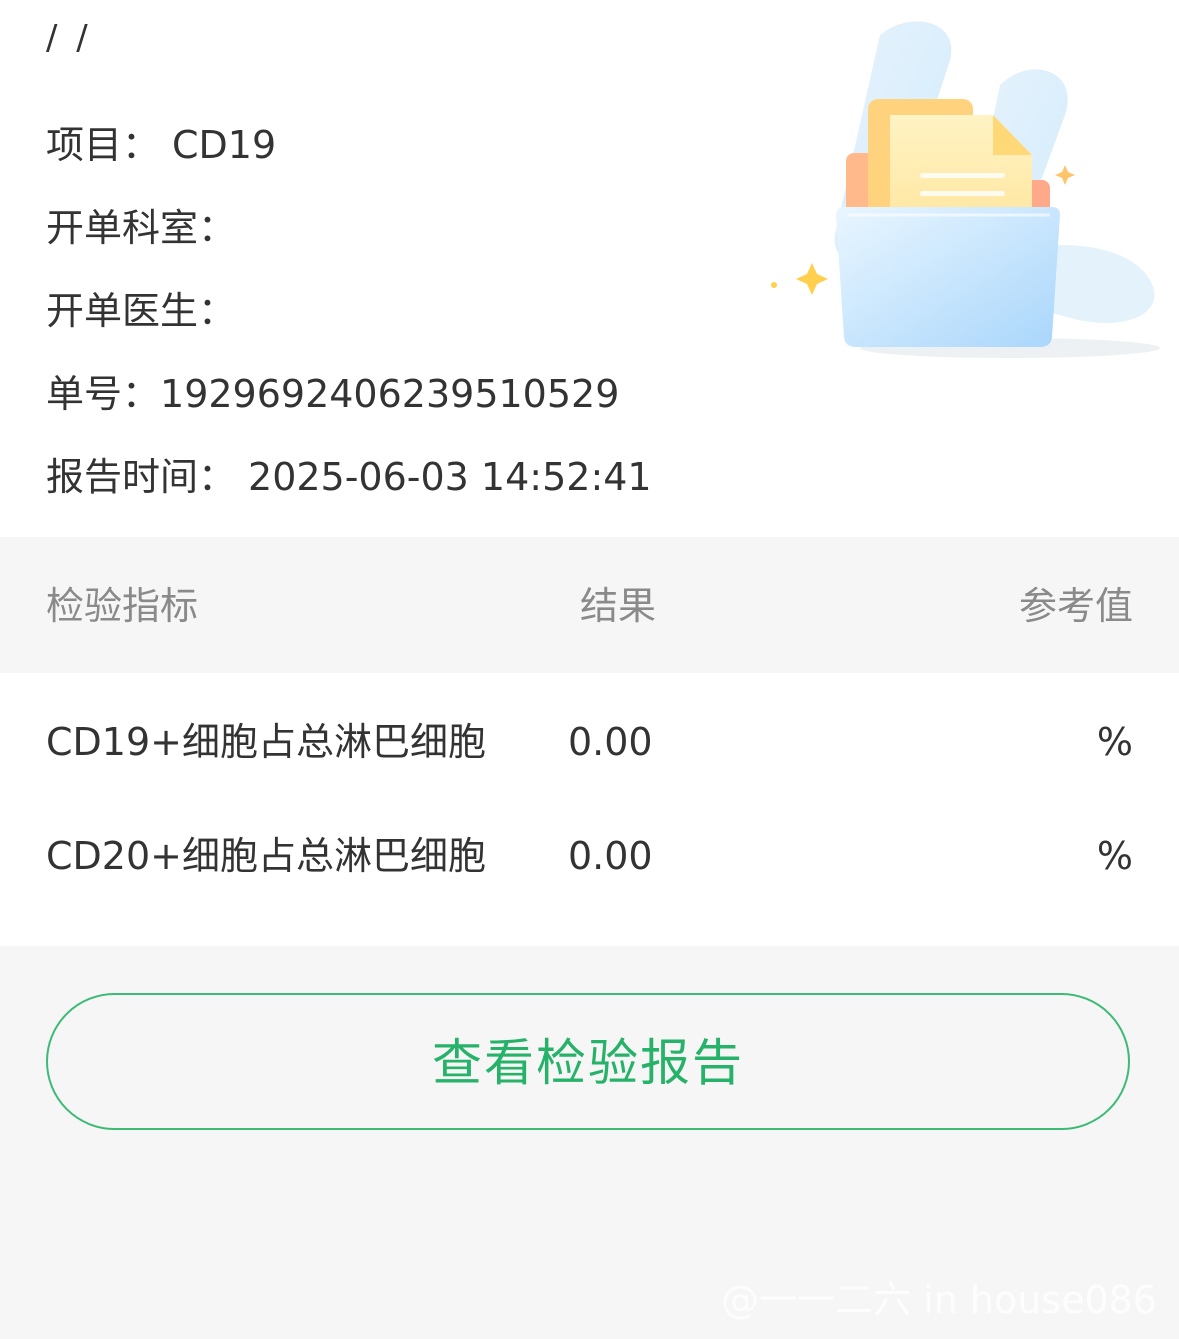  What do you see at coordinates (588, 1061) in the screenshot?
I see `view-report-button: 查看检验报告` at bounding box center [588, 1061].